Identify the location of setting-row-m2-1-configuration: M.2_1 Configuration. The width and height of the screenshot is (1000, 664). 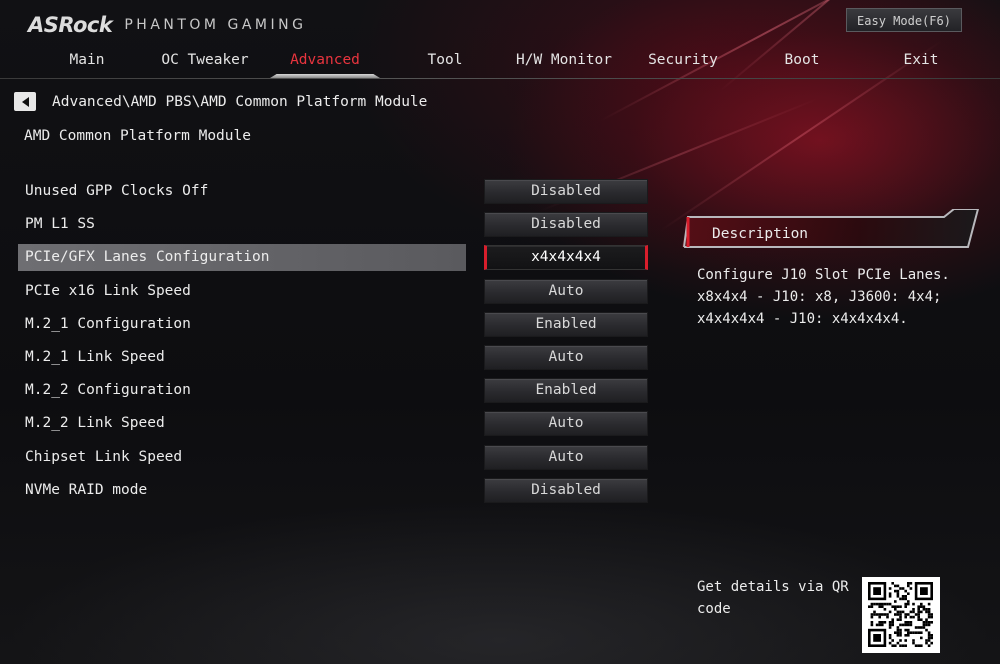
(242, 324).